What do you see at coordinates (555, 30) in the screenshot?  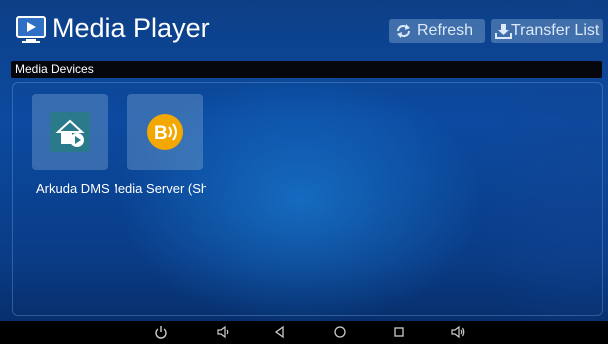 I see `transfer-list-label: Transfer List` at bounding box center [555, 30].